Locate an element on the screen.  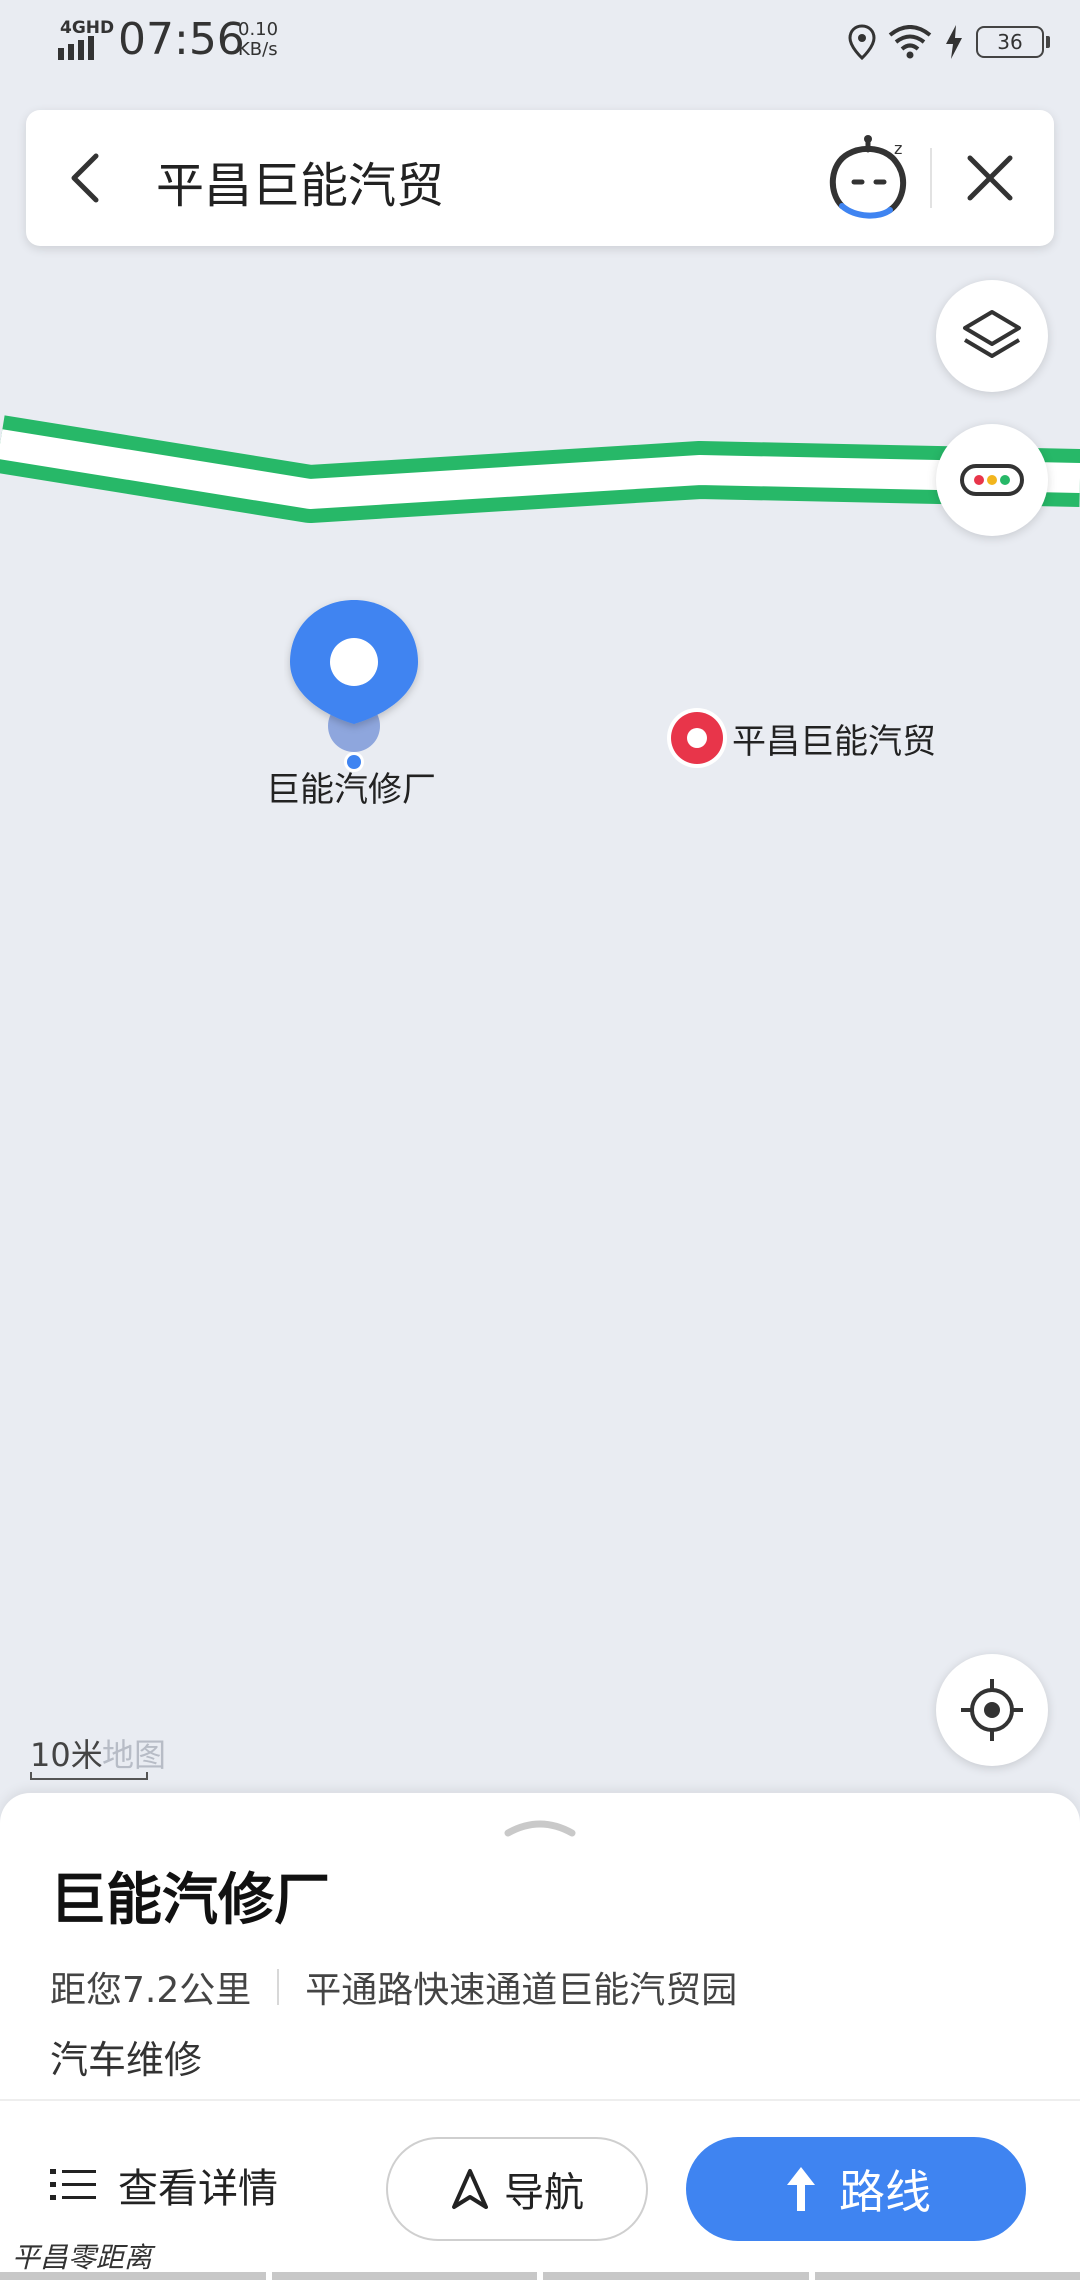
search-query: 平昌巨能汽贸 is located at coordinates (300, 181).